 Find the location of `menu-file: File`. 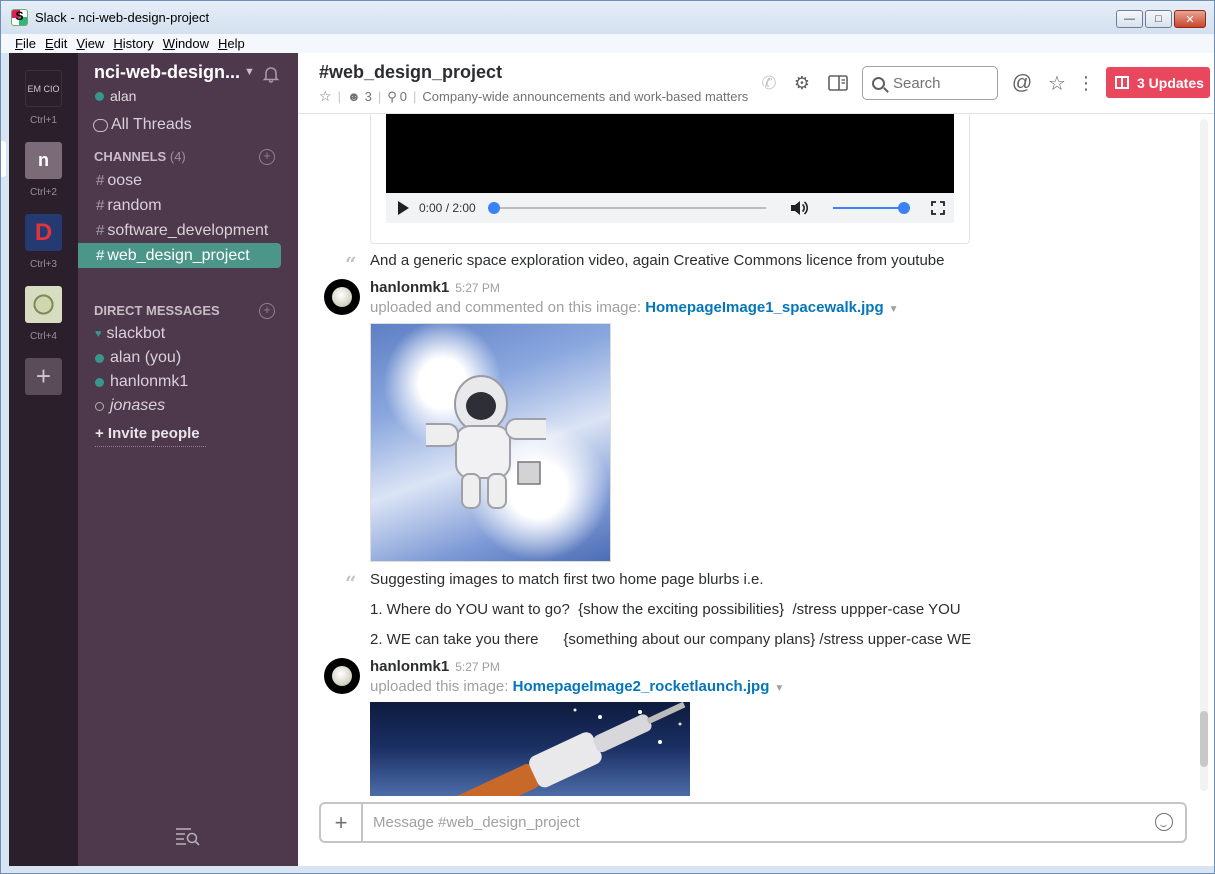

menu-file: File is located at coordinates (25, 43).